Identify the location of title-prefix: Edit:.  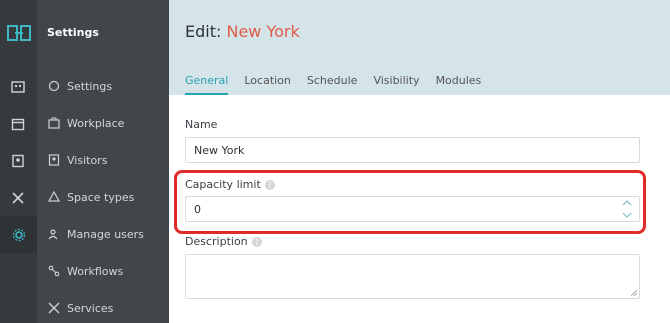
(203, 31).